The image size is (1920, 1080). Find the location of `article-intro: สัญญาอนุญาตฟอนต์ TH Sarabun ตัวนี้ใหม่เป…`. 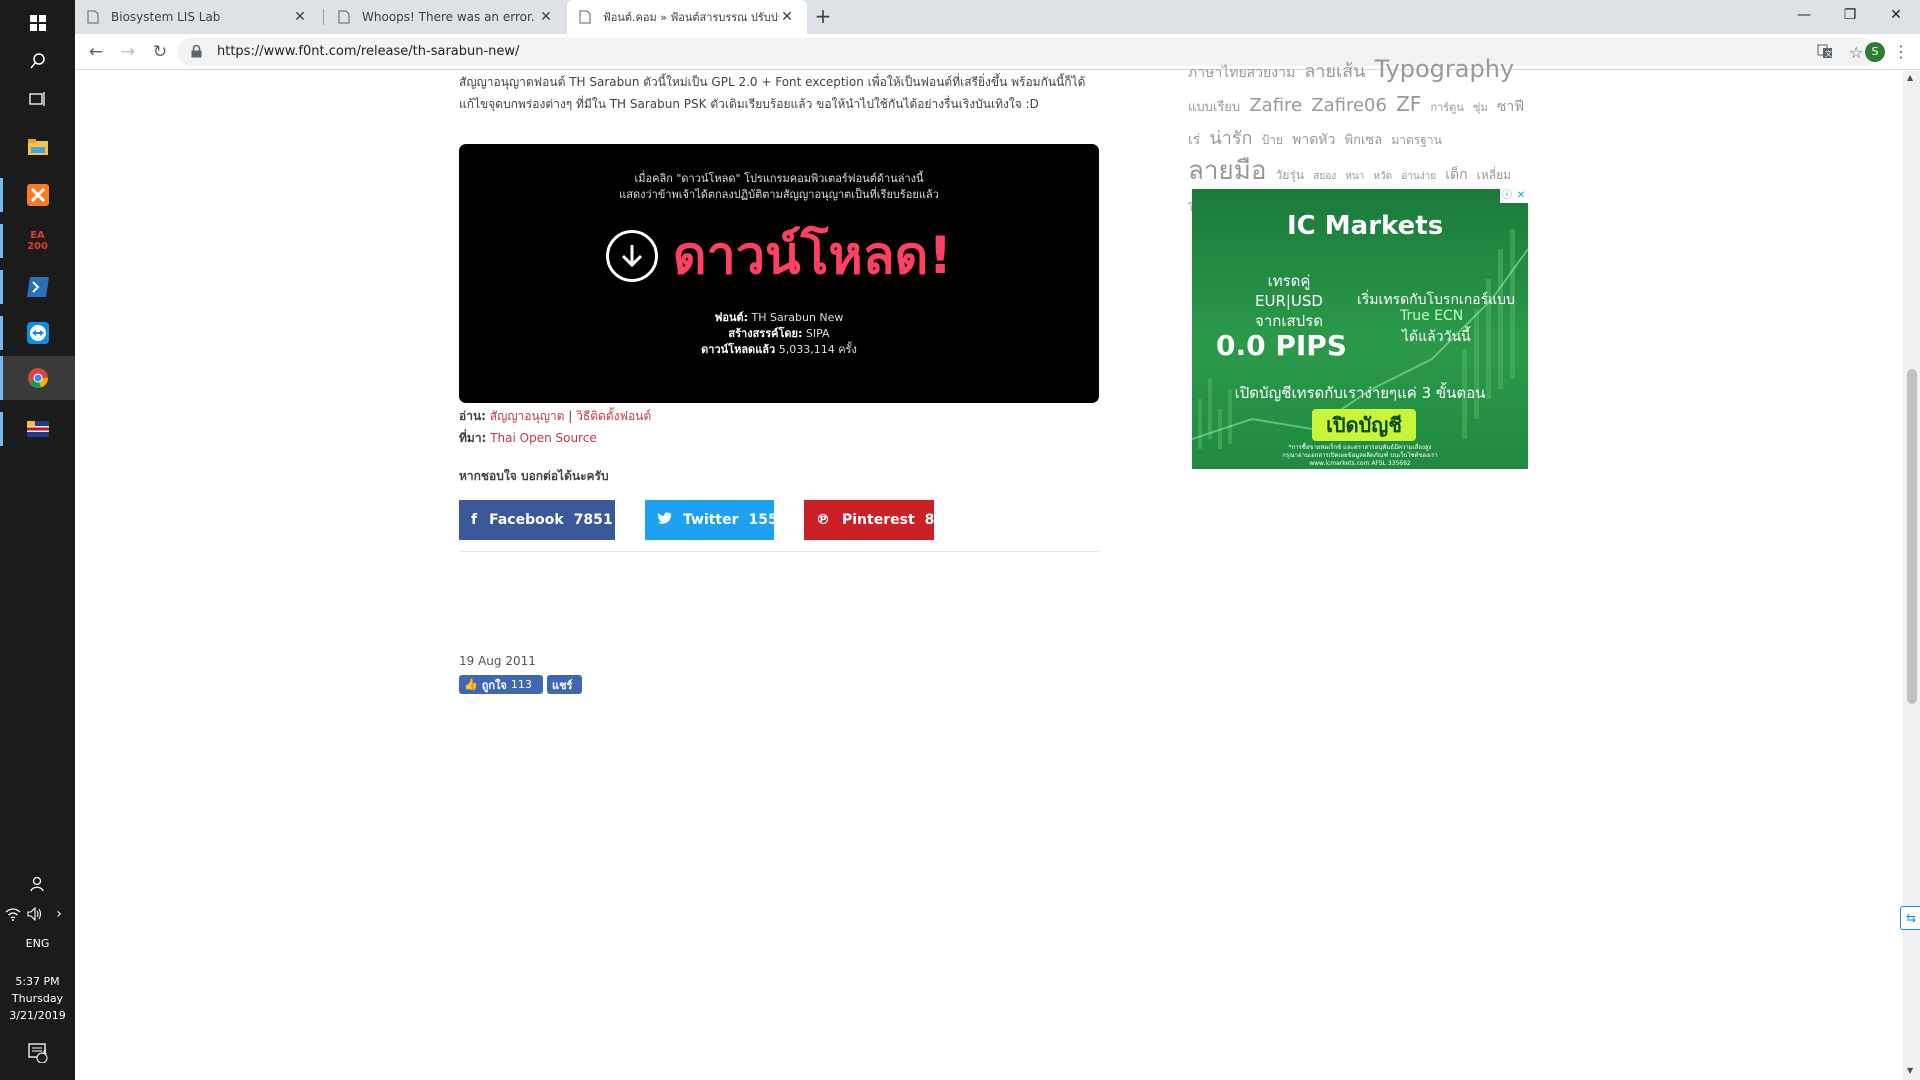

article-intro: สัญญาอนุญาตฟอนต์ TH Sarabun ตัวนี้ใหม่เป… is located at coordinates (772, 93).